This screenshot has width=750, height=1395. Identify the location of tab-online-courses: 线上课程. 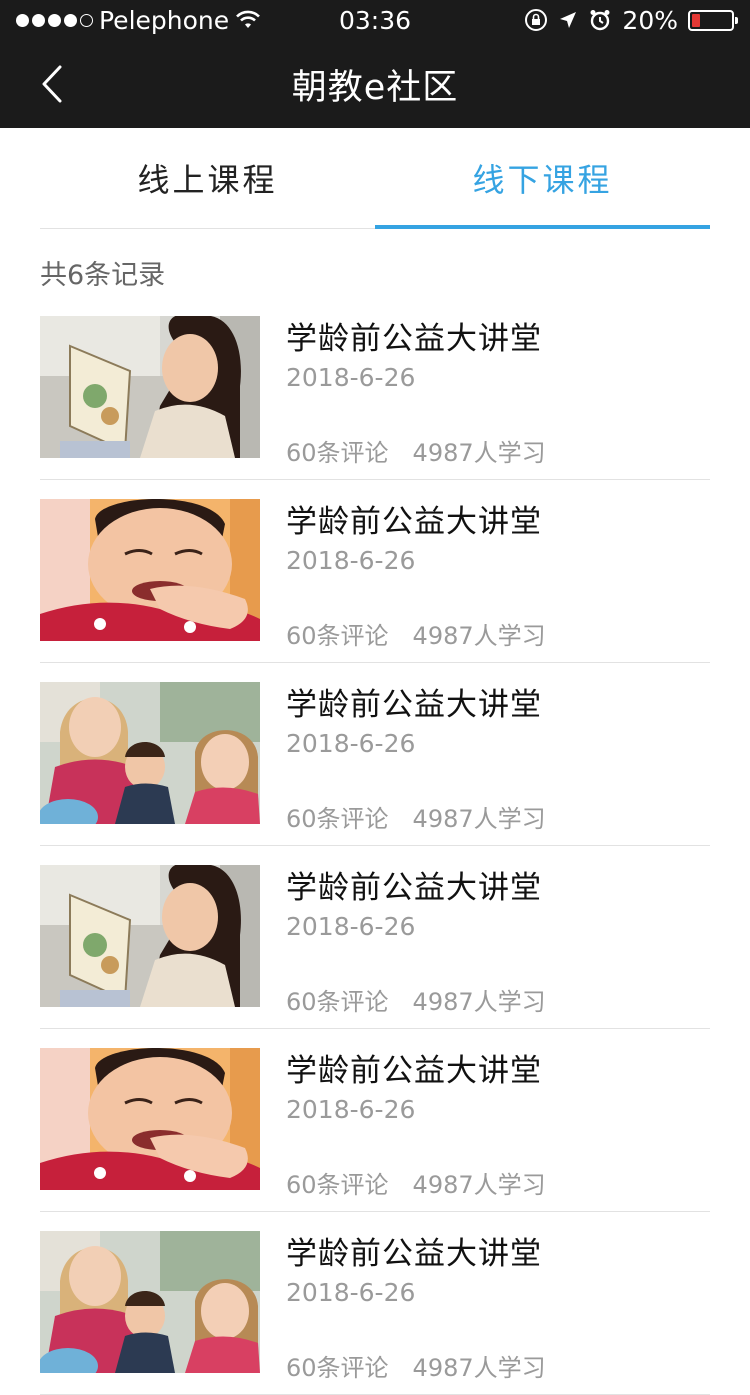
(207, 178).